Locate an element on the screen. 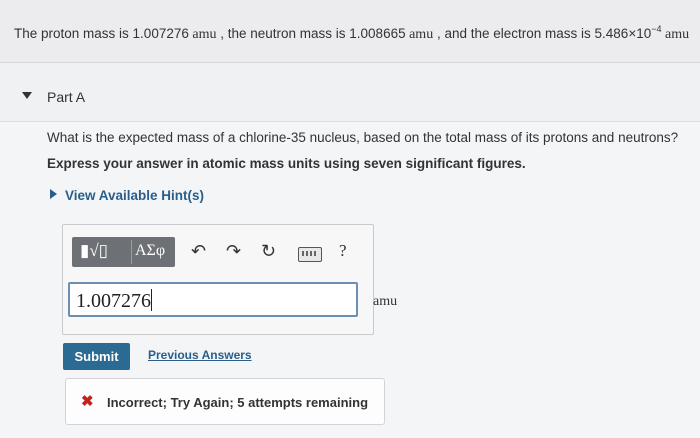 The height and width of the screenshot is (438, 700). intro-text: The proton mass is is located at coordinates (73, 33).